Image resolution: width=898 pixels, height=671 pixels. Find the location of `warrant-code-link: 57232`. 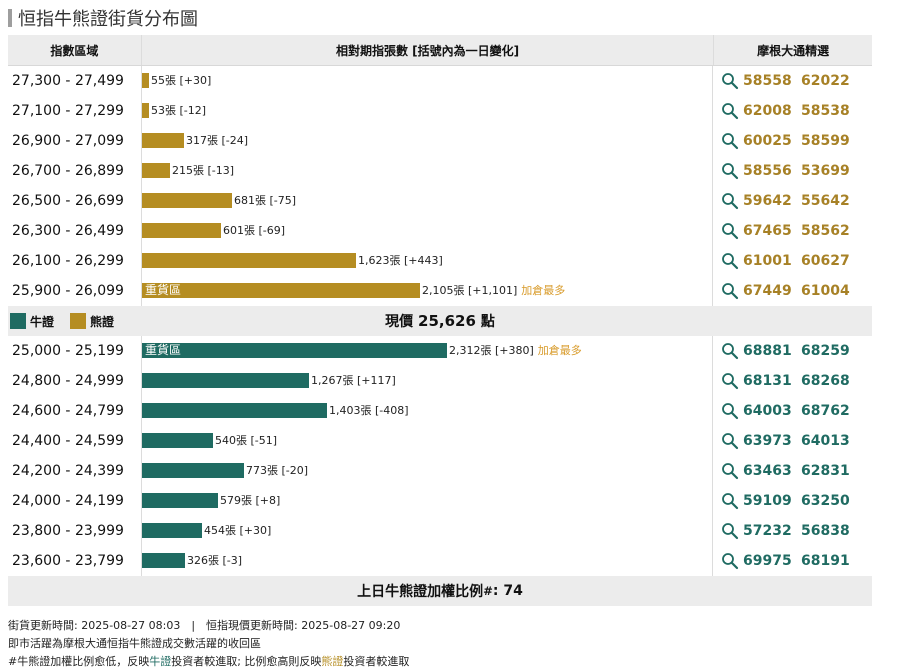

warrant-code-link: 57232 is located at coordinates (772, 531).